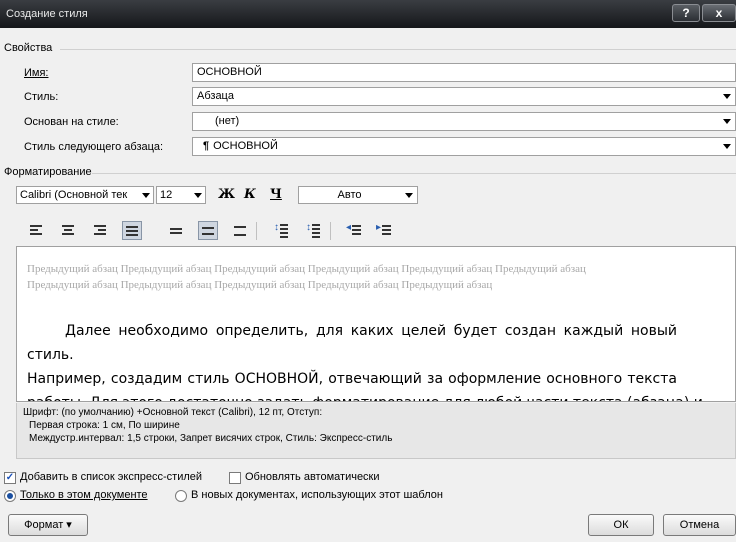  What do you see at coordinates (240, 230) in the screenshot?
I see `line-spacing-double-icon` at bounding box center [240, 230].